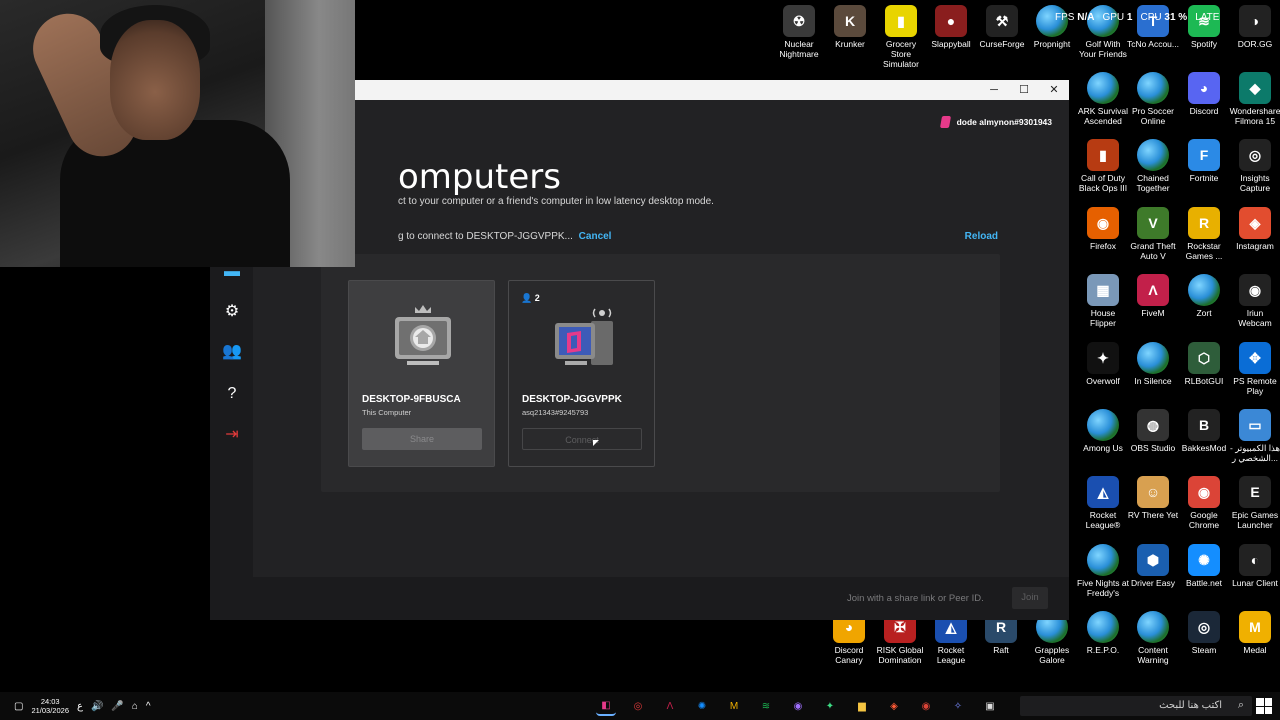 This screenshot has height=720, width=1280. Describe the element at coordinates (117, 706) in the screenshot. I see `microphone-icon: 🎤` at that location.